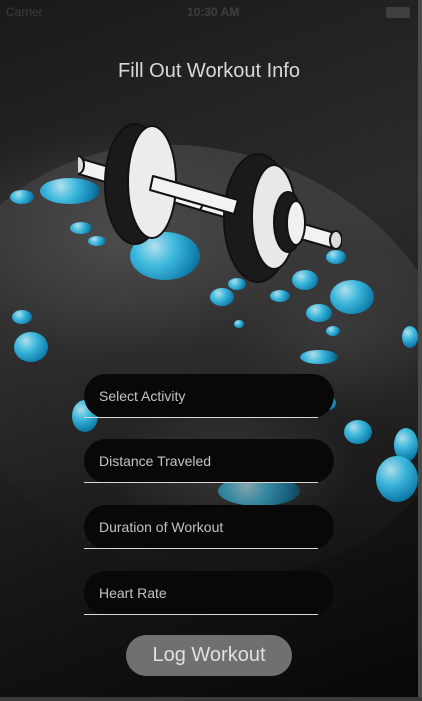 This screenshot has height=701, width=422. What do you see at coordinates (398, 12) in the screenshot?
I see `battery-icon` at bounding box center [398, 12].